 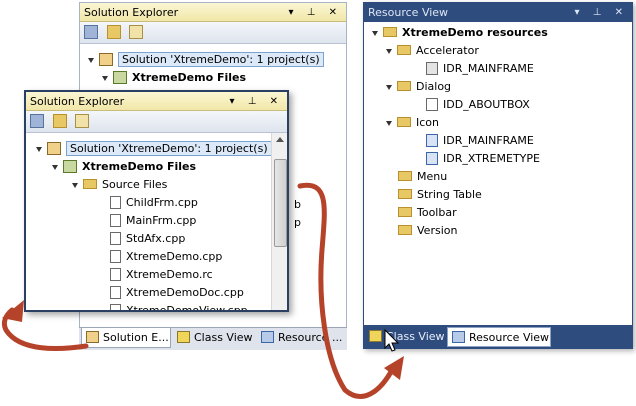 What do you see at coordinates (346, 290) in the screenshot?
I see `right-curved-arrow` at bounding box center [346, 290].